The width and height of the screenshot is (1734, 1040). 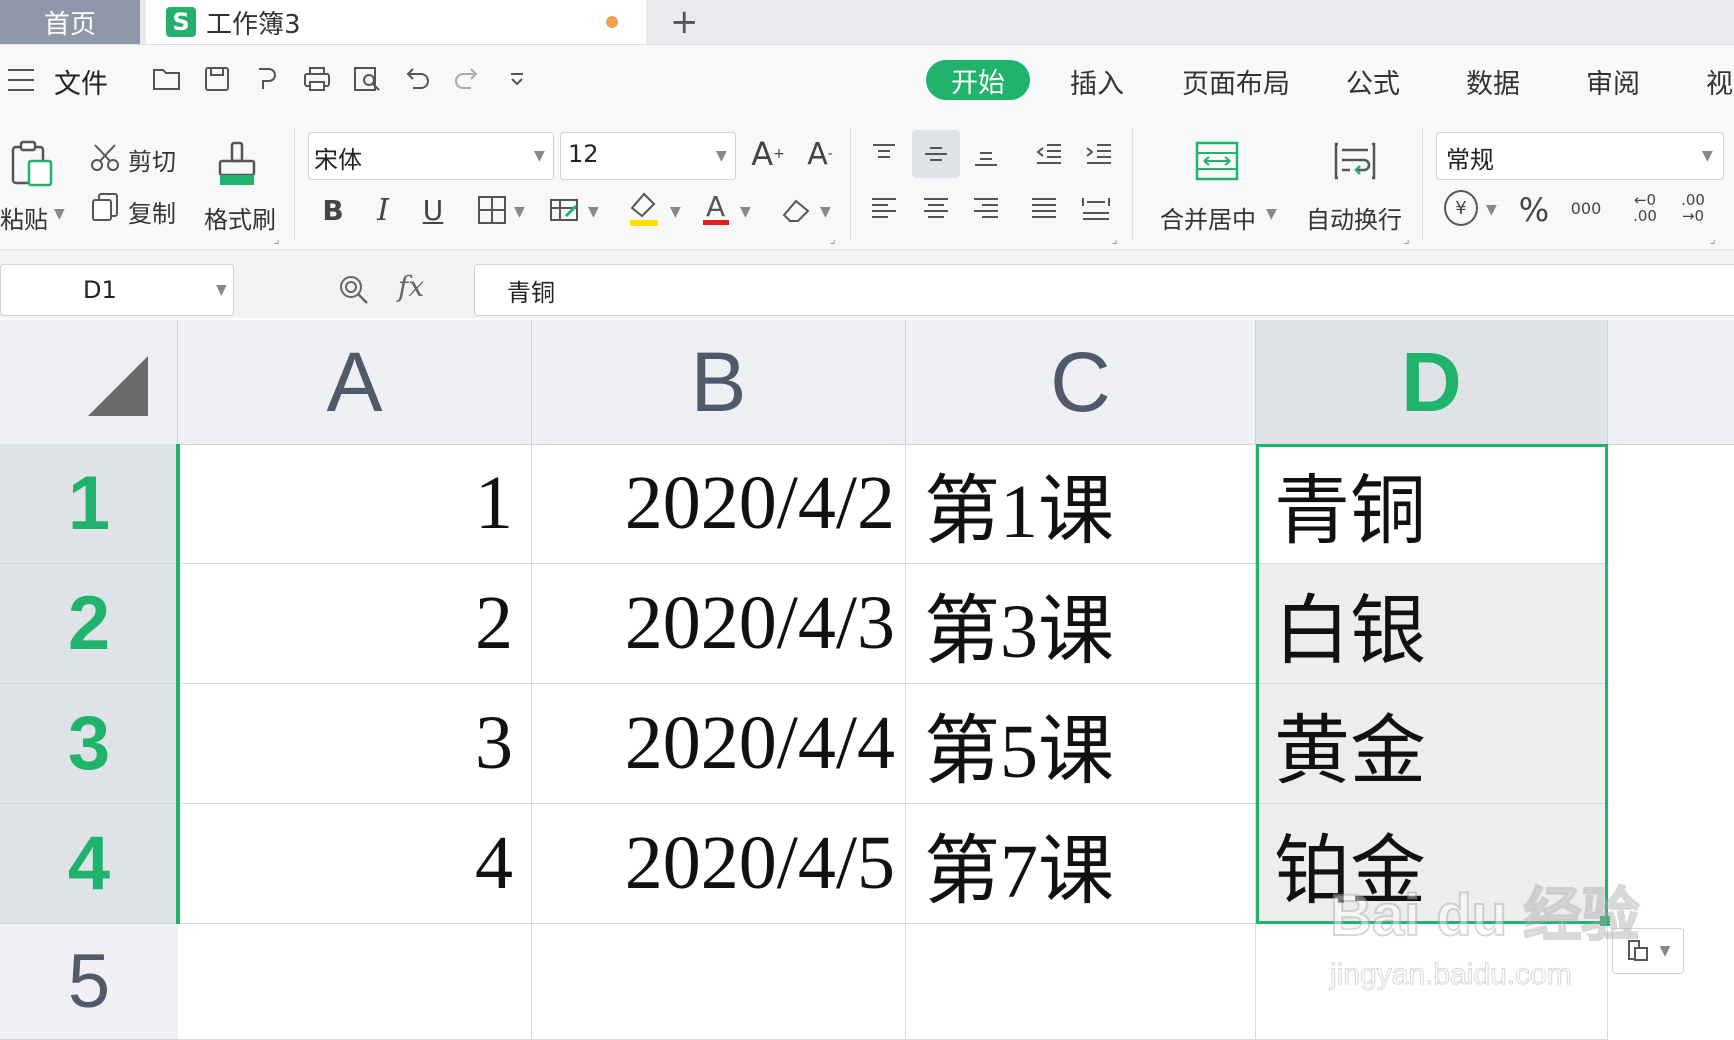 I want to click on paste-button: 粘贴, so click(x=24, y=217).